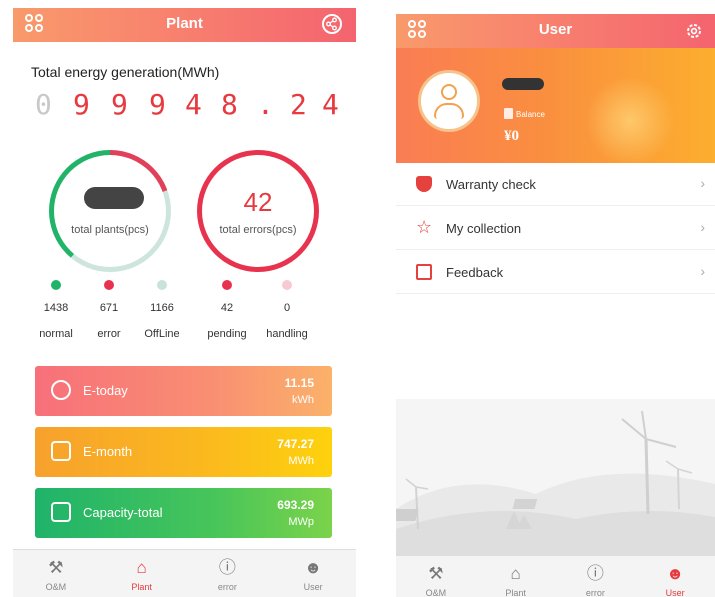 The width and height of the screenshot is (715, 597). I want to click on wallet-icon, so click(508, 113).